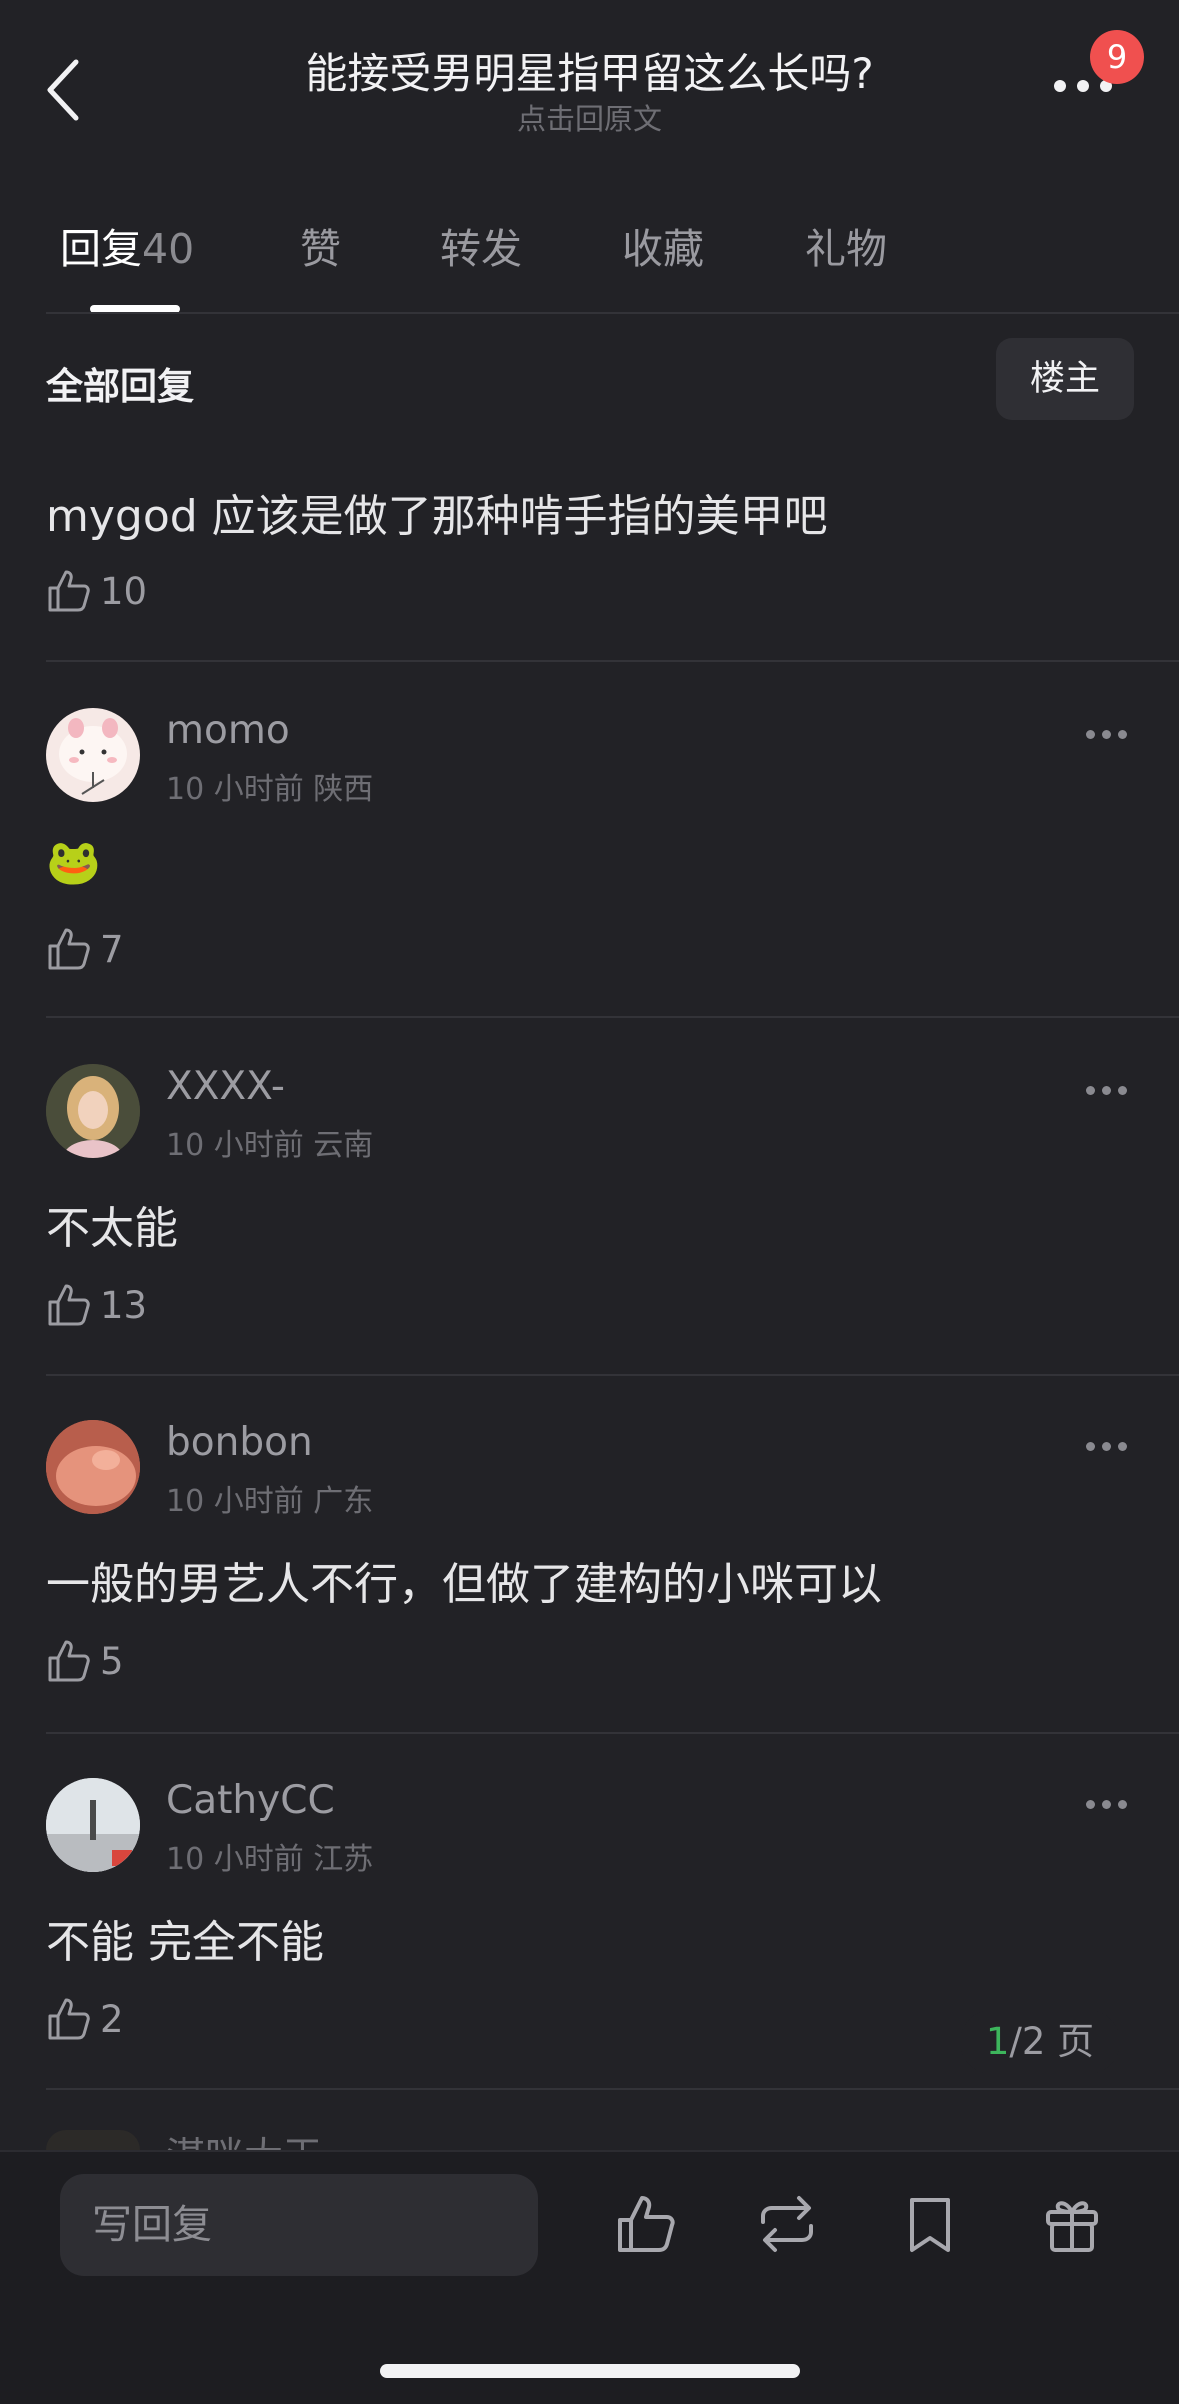 The height and width of the screenshot is (2404, 1179). Describe the element at coordinates (299, 2225) in the screenshot. I see `reply-input: 写回复` at that location.